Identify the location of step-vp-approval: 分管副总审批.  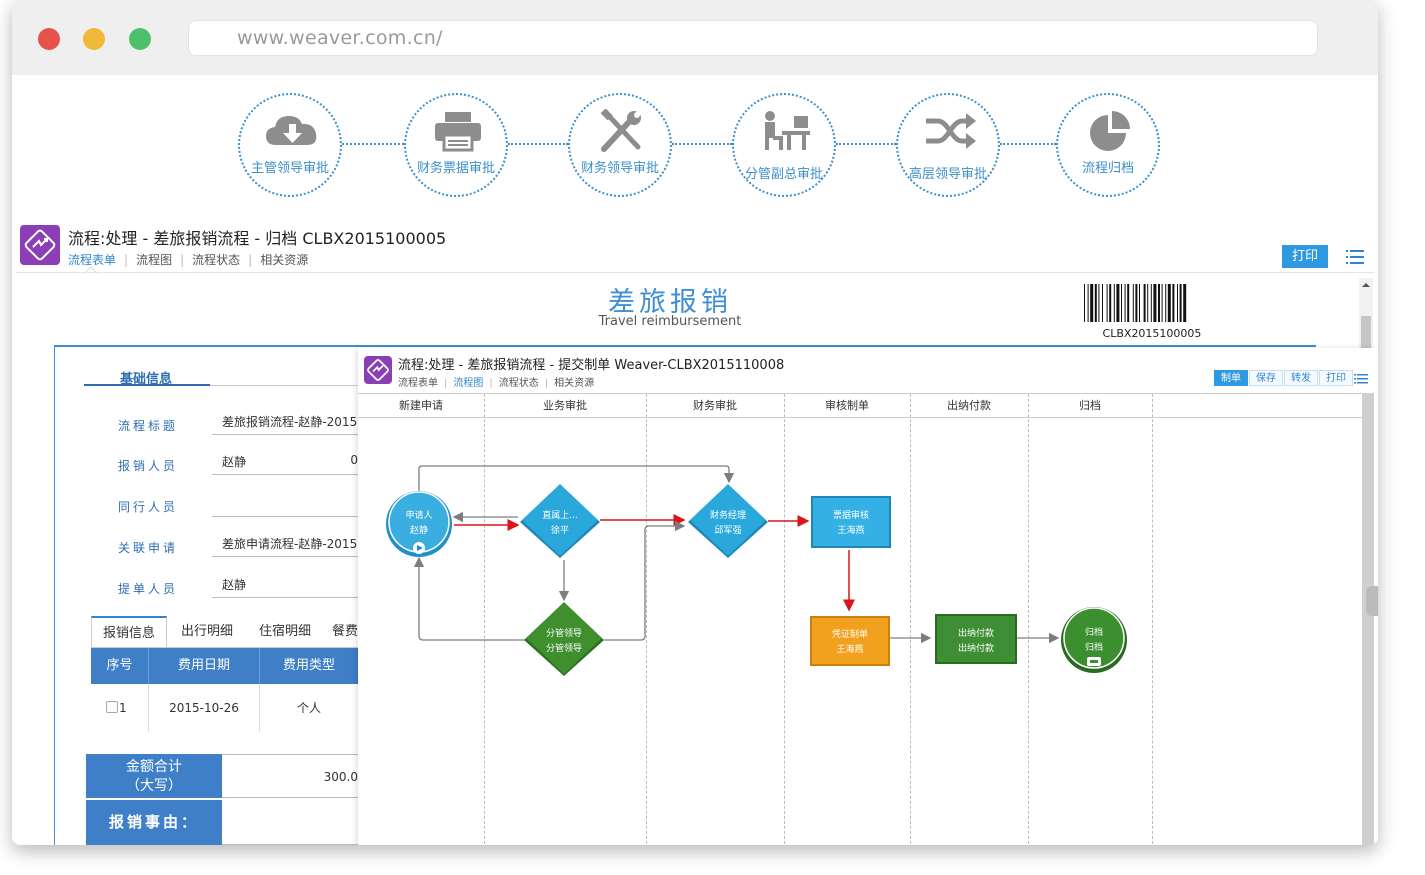
(784, 145).